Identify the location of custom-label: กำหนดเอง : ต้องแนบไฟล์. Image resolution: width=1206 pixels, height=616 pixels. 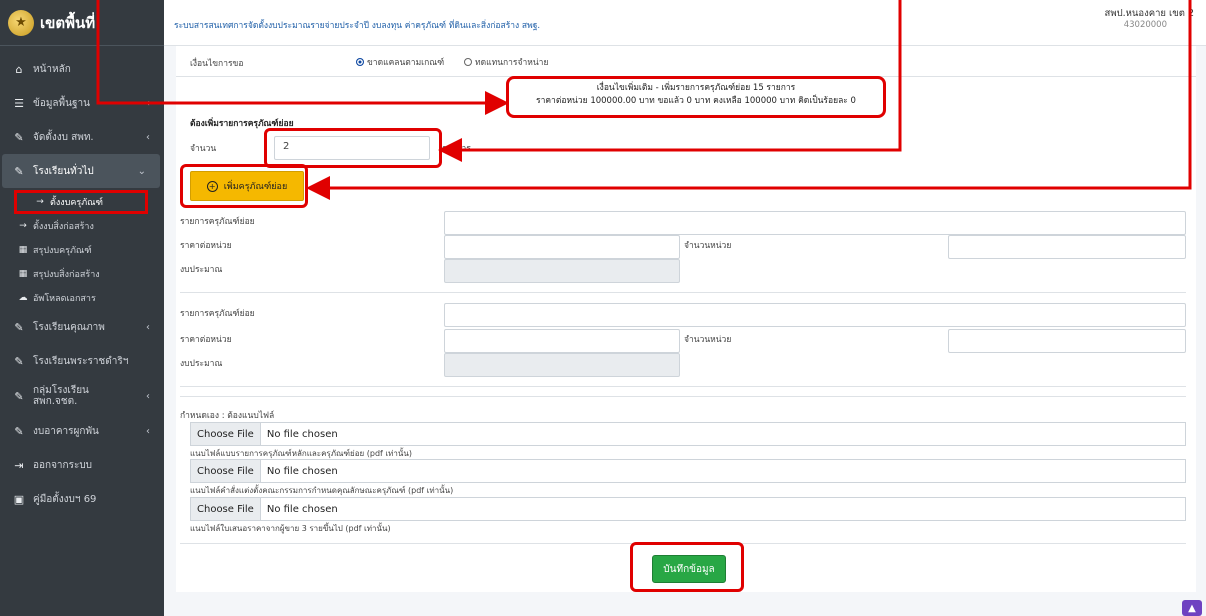
(227, 416).